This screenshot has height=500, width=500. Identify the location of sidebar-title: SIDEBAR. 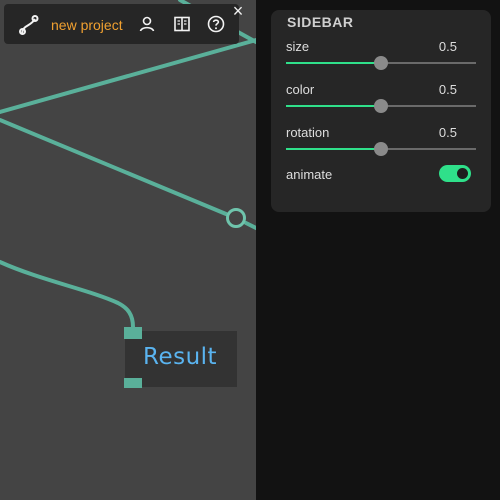
(320, 22).